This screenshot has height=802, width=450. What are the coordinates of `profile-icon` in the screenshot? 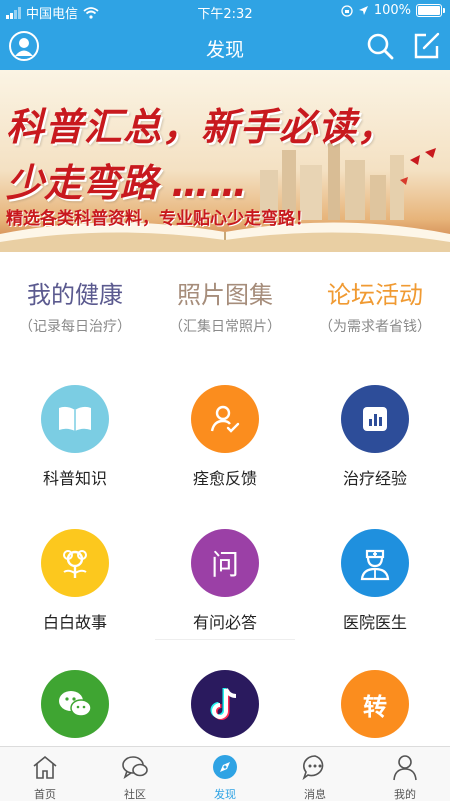 It's located at (405, 768).